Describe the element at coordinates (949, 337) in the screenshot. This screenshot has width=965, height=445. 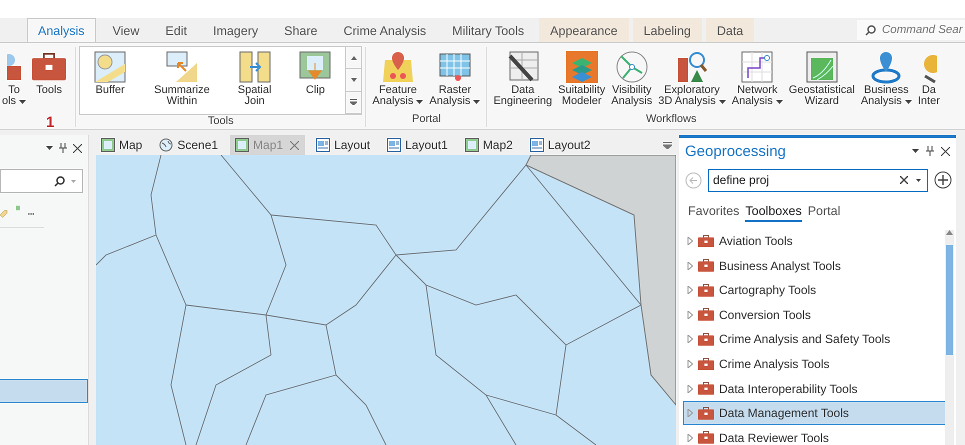
I see `scrollbar` at that location.